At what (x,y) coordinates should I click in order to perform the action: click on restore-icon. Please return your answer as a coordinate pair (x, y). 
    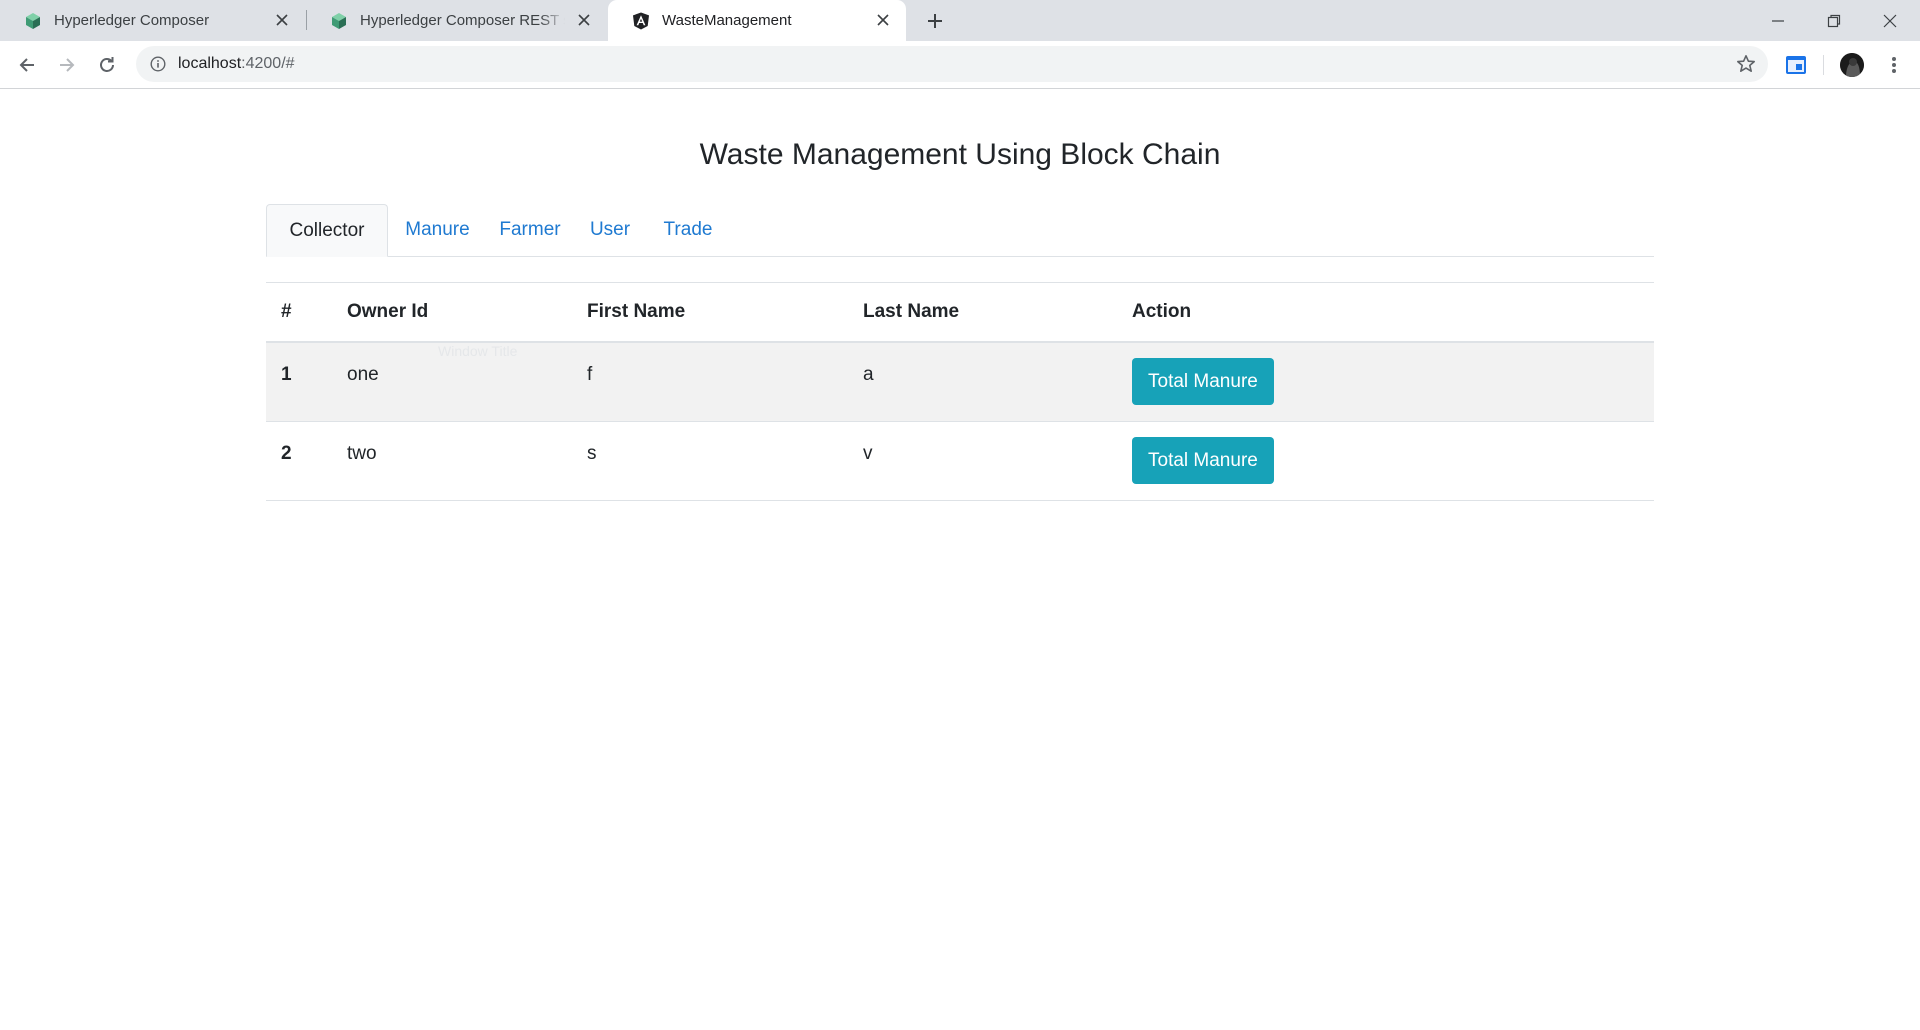
    Looking at the image, I should click on (1834, 20).